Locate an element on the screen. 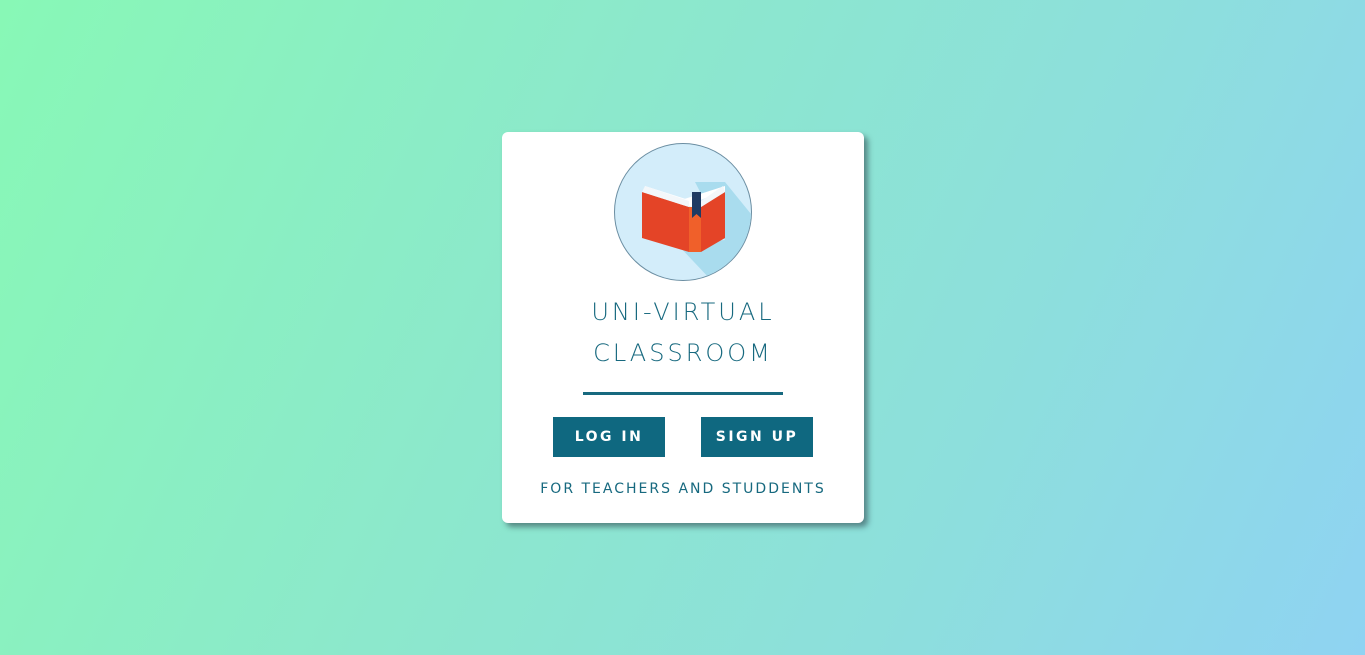 This screenshot has height=655, width=1365. signup-button: SIGN UP is located at coordinates (757, 437).